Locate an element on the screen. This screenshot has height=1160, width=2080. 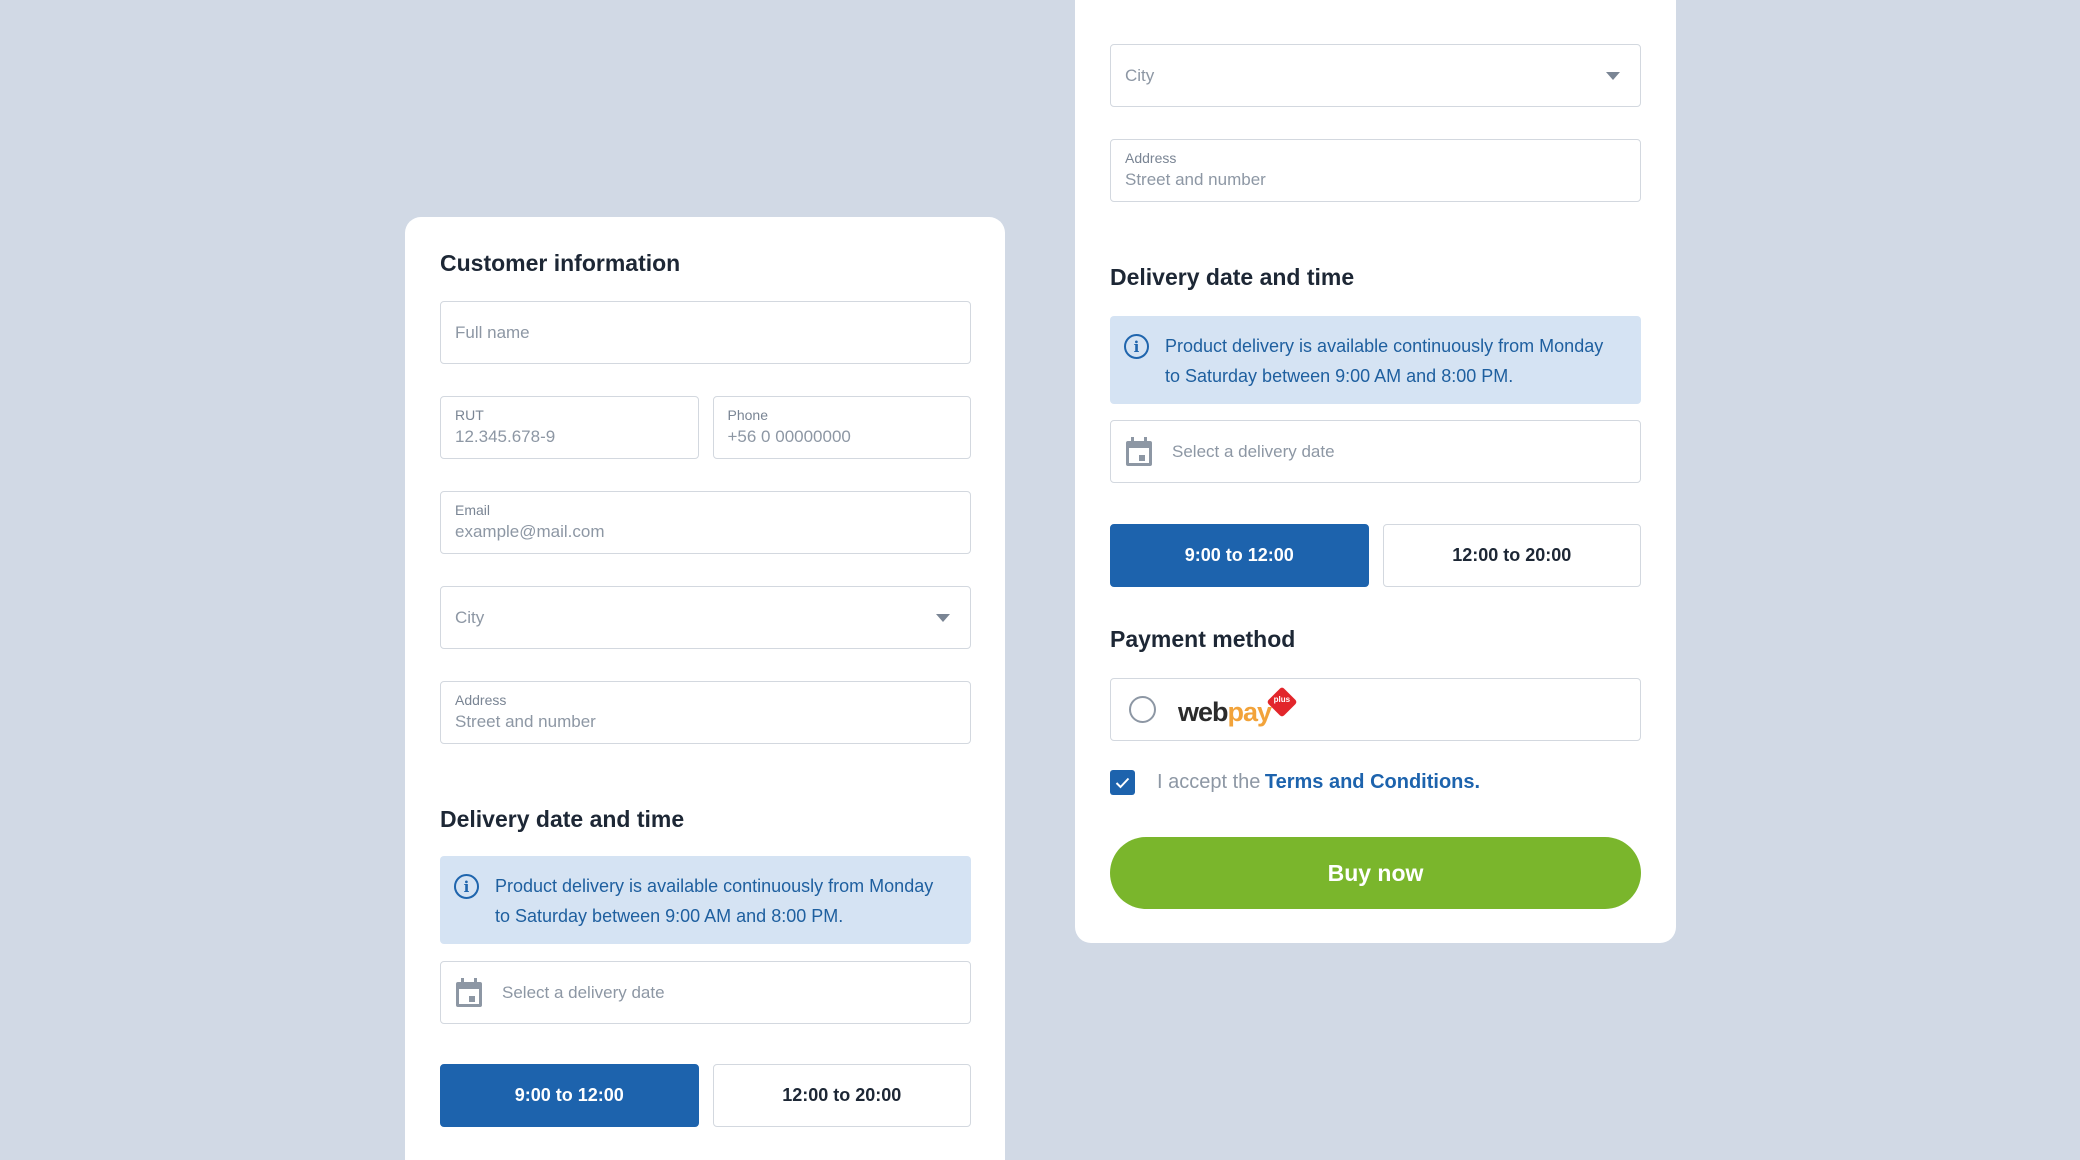
rut-phone-row: RUT 12.345.678-9 Phone +56 0 00000000 is located at coordinates (705, 427).